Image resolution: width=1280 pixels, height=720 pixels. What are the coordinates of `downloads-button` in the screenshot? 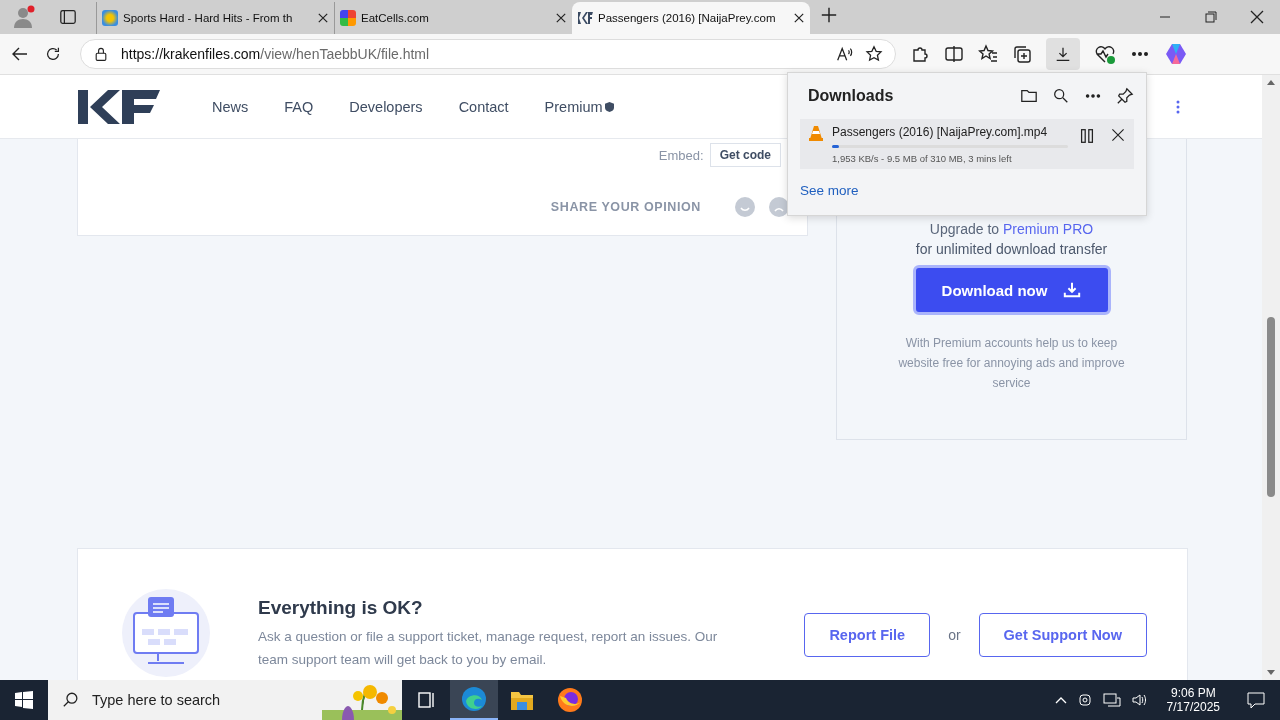 It's located at (1063, 54).